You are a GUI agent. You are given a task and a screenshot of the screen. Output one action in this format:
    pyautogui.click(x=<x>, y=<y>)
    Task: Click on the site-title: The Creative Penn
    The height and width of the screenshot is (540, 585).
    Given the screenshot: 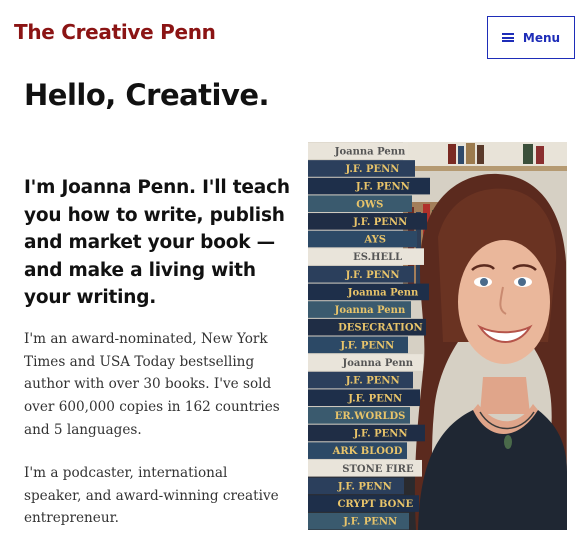 What is the action you would take?
    pyautogui.click(x=115, y=32)
    